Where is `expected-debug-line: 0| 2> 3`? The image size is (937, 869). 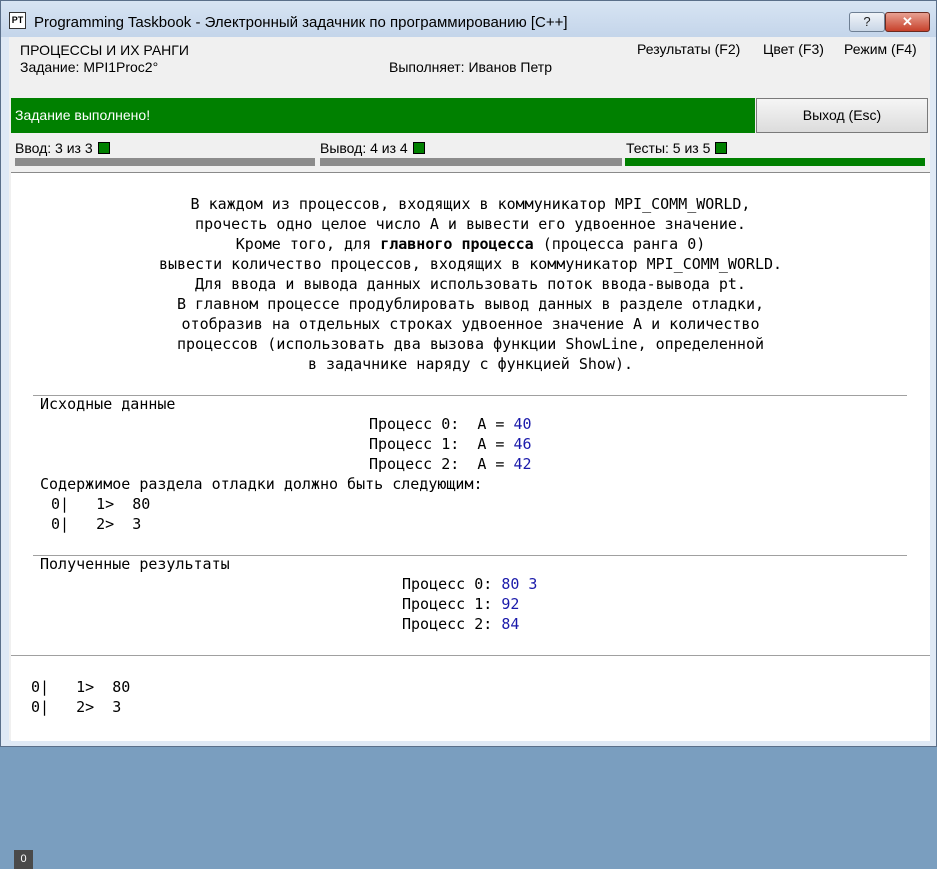 expected-debug-line: 0| 2> 3 is located at coordinates (96, 524).